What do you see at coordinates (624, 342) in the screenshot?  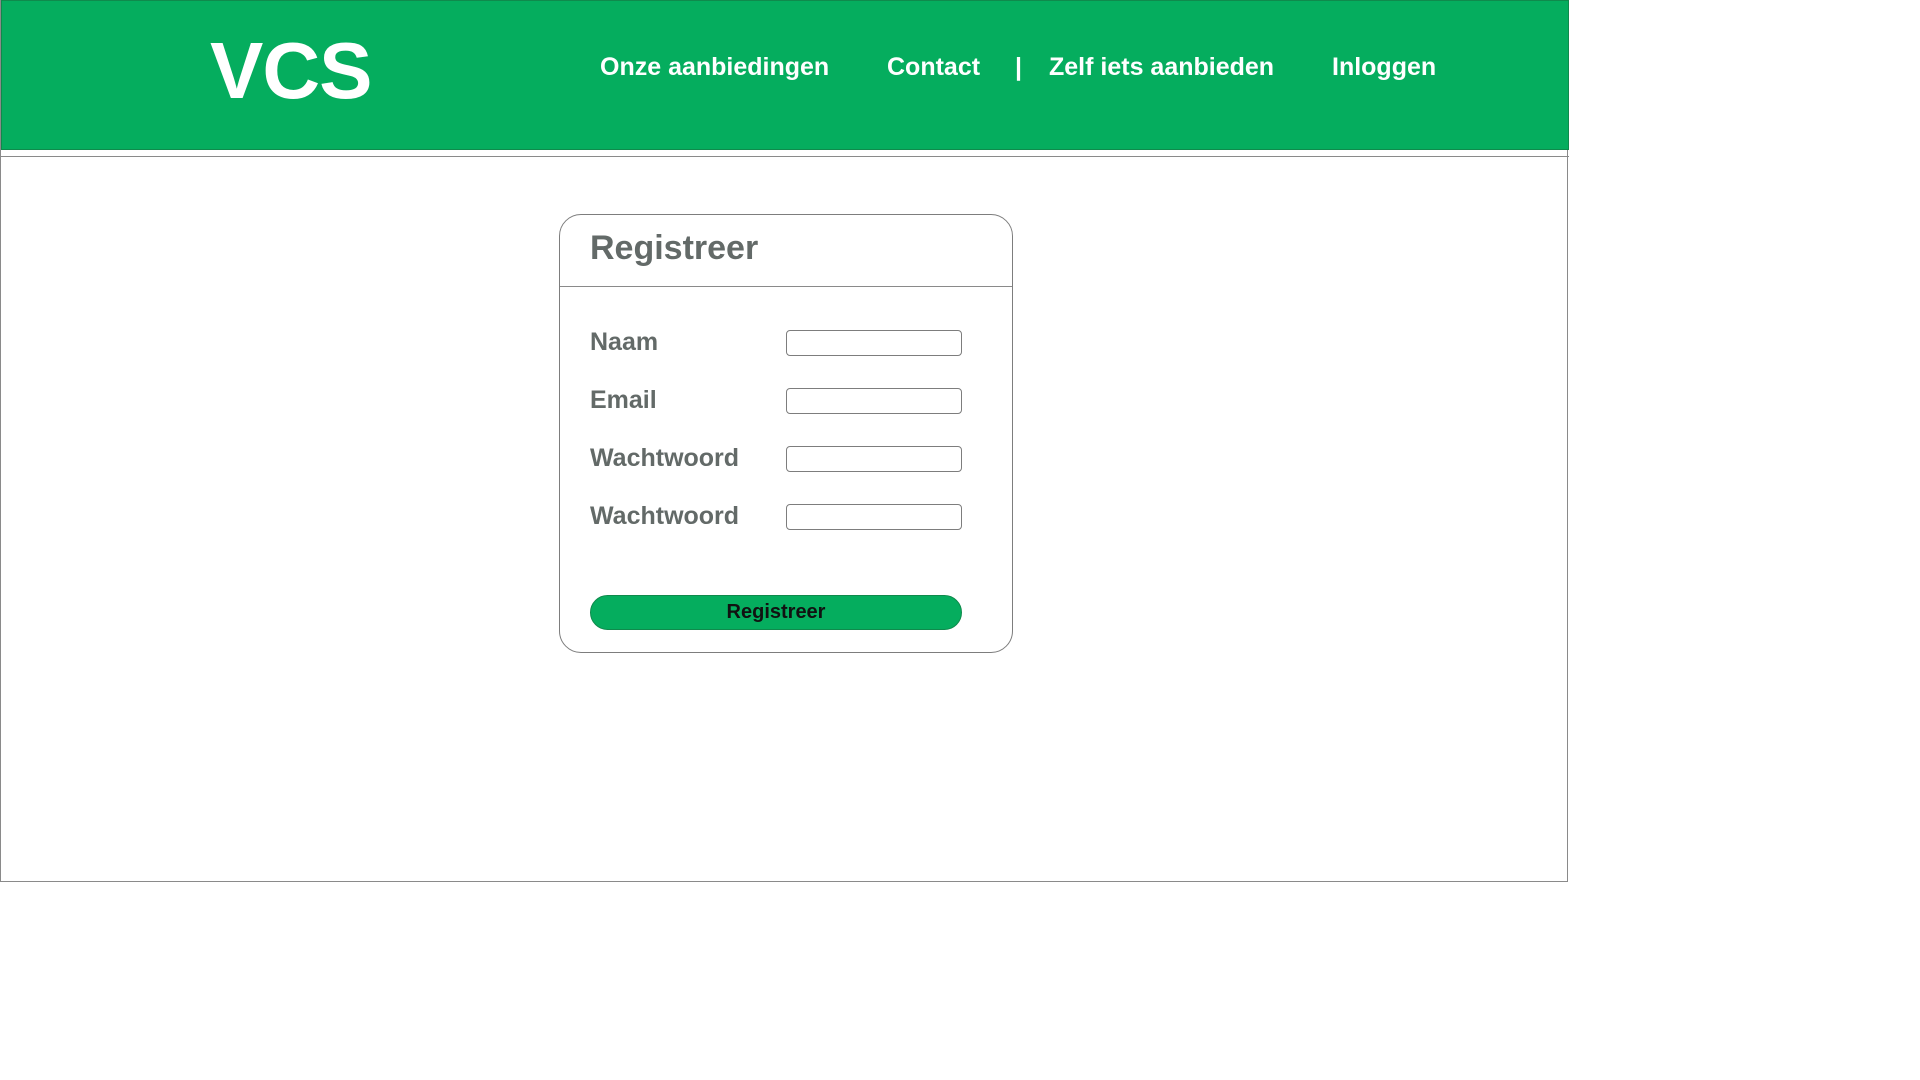 I see `name-label: Naam` at bounding box center [624, 342].